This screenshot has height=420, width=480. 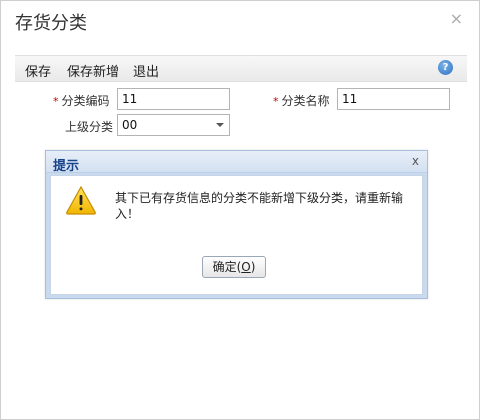 I want to click on parent-category-select: 00, so click(x=173, y=125).